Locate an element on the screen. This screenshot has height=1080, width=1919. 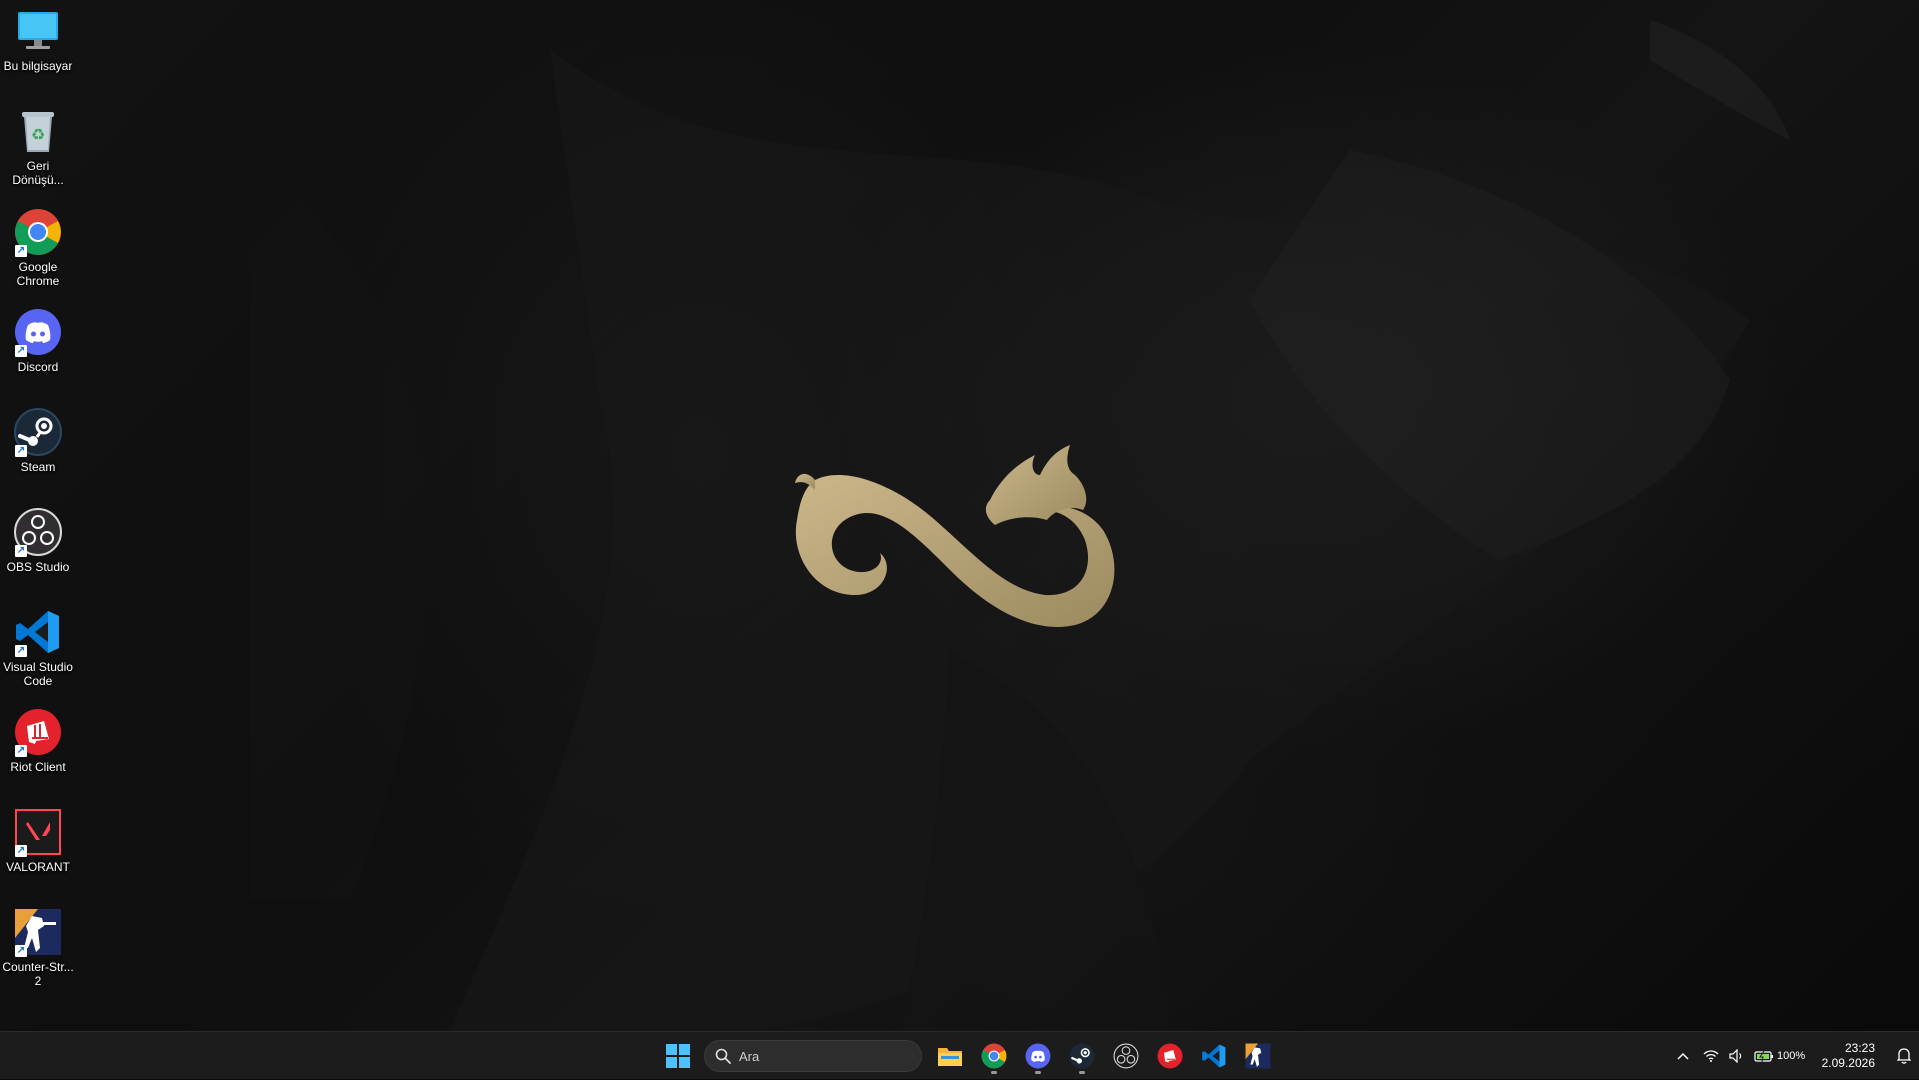
steam-icon is located at coordinates (1082, 1056).